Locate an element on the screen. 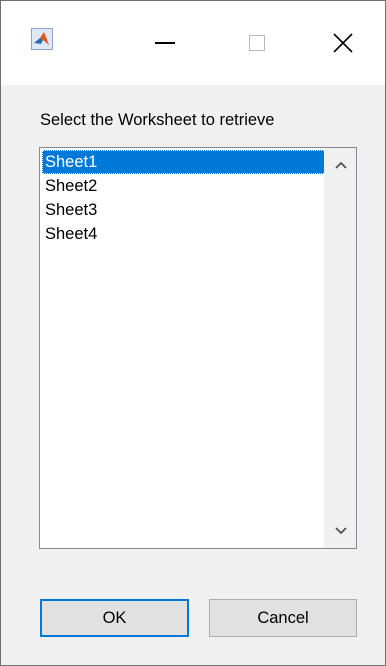 The image size is (386, 666). minimize-button is located at coordinates (165, 43).